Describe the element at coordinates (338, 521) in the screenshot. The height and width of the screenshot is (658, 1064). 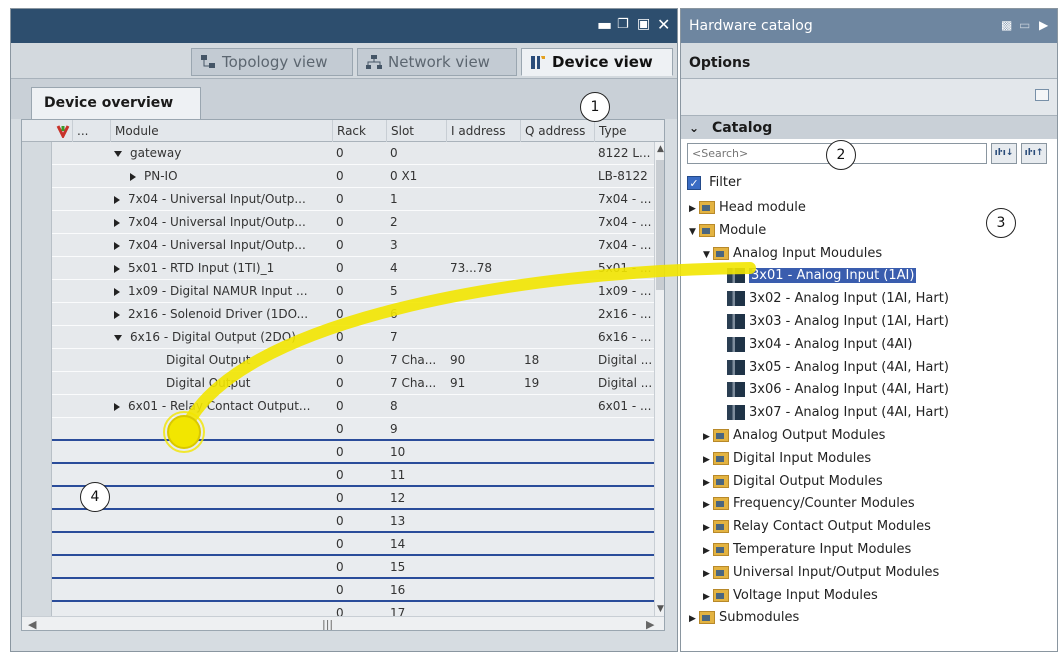
I see `empty-slot-row: 0 13` at that location.